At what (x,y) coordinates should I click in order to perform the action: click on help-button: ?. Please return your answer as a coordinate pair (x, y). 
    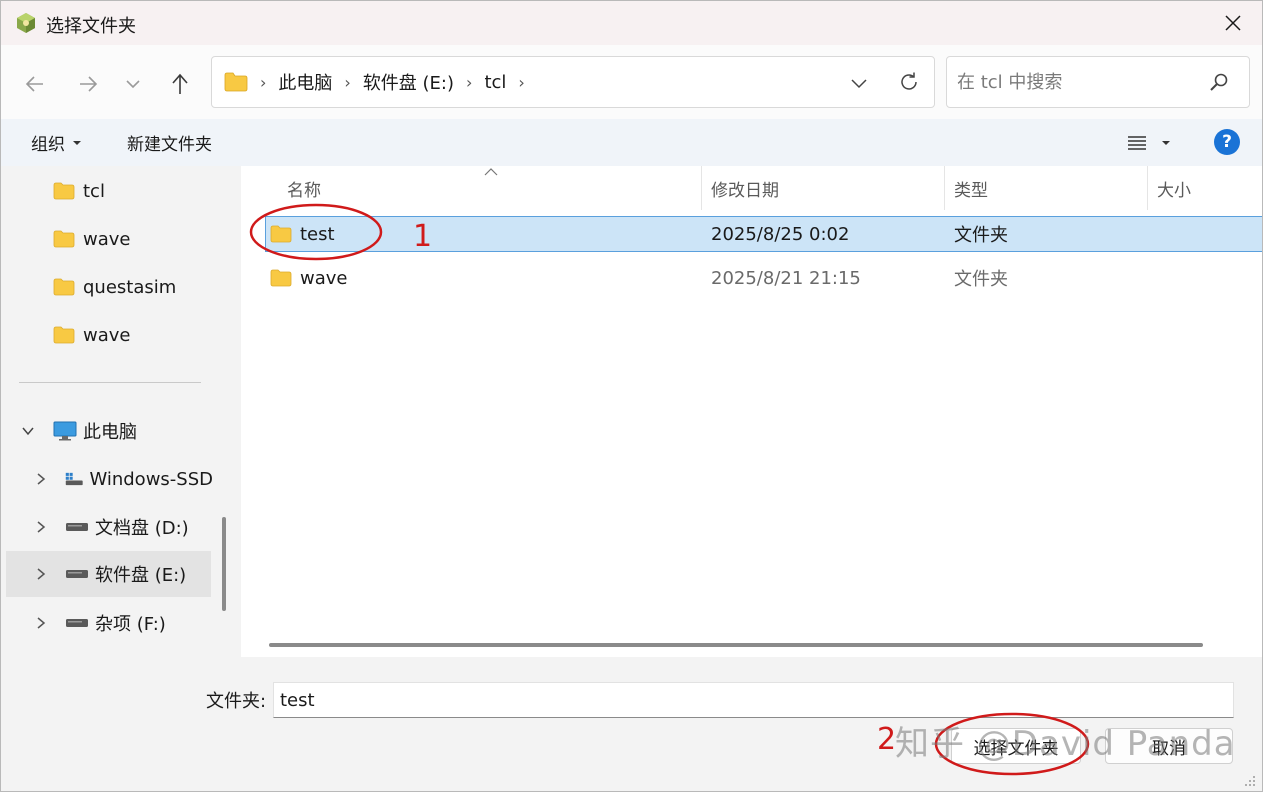
    Looking at the image, I should click on (1227, 142).